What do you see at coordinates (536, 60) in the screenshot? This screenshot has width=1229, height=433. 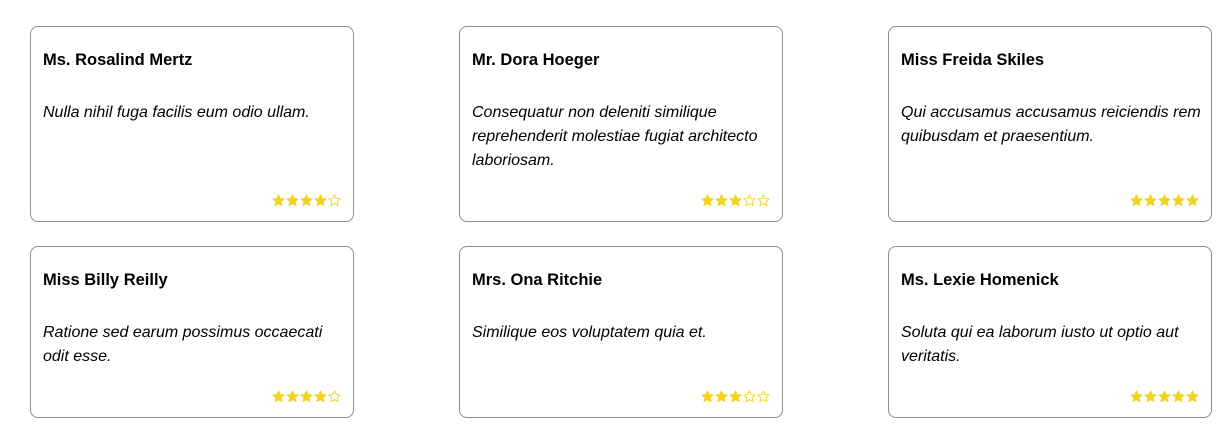 I see `reviewer-name: Mr. Dora Hoeger` at bounding box center [536, 60].